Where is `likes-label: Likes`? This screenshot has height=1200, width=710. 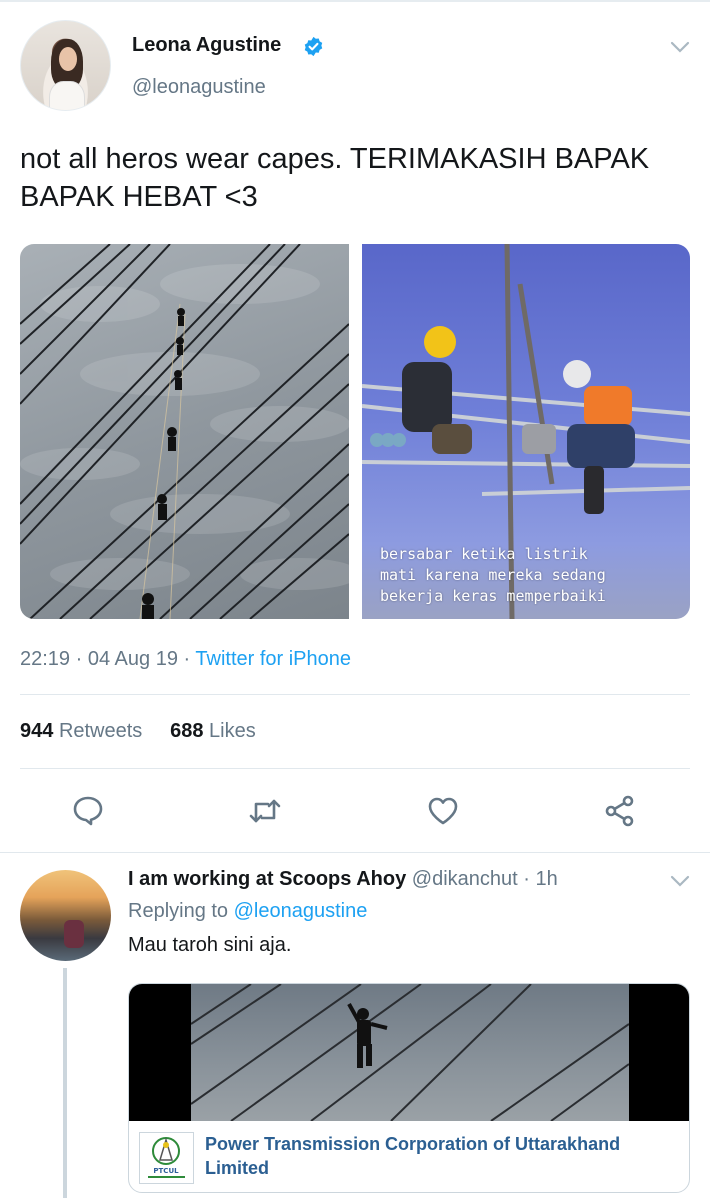
likes-label: Likes is located at coordinates (232, 731).